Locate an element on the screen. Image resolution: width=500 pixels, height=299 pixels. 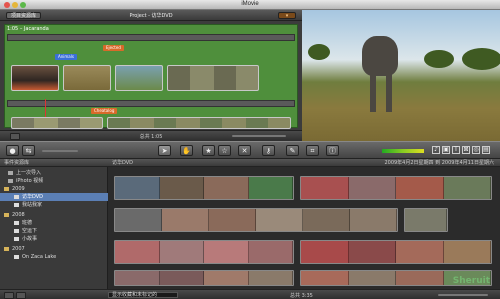
info-tool: ⓘ is located at coordinates (332, 150).